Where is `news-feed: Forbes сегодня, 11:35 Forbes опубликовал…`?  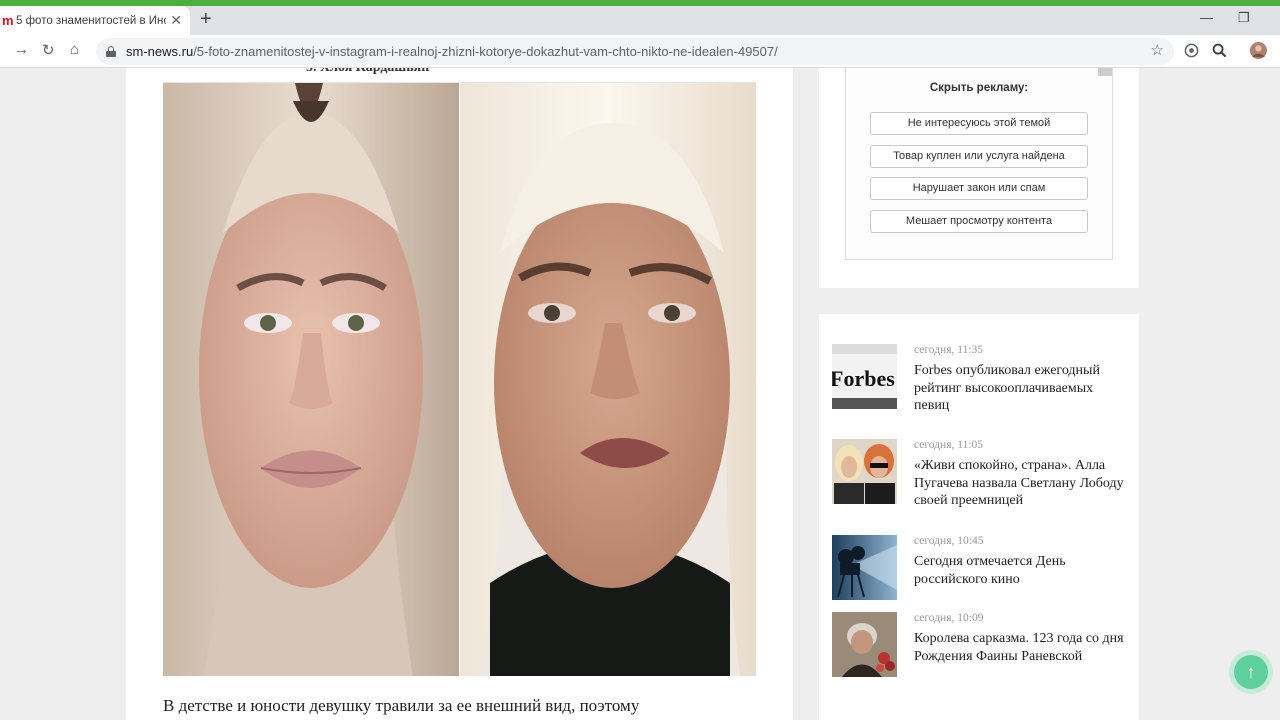
news-feed: Forbes сегодня, 11:35 Forbes опубликовал… is located at coordinates (979, 517).